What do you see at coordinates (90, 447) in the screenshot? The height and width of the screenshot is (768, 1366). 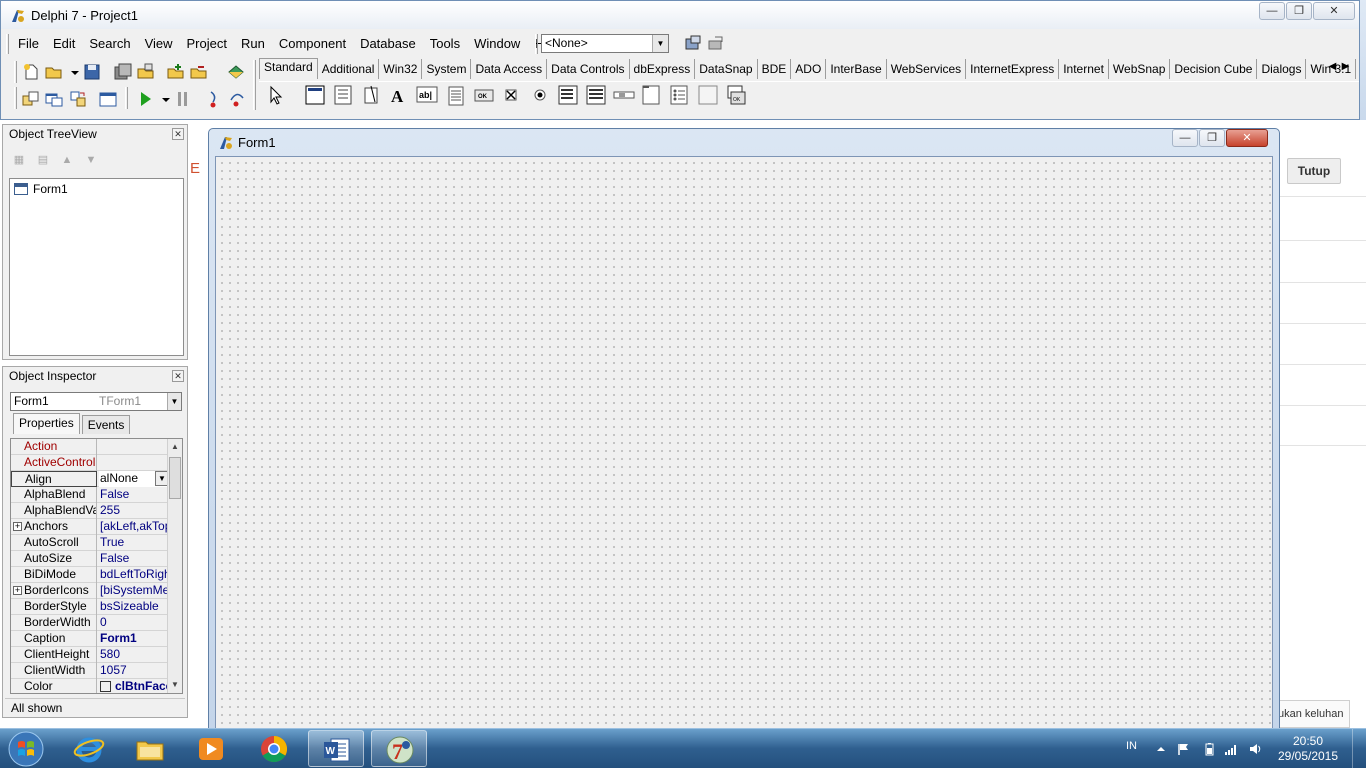 I see `property-row: Action` at bounding box center [90, 447].